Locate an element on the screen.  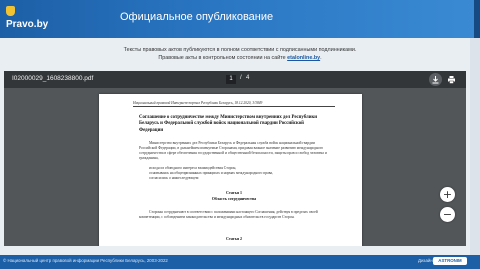
doc-preamble-4: согласились о нижеследующем: is located at coordinates (174, 178).